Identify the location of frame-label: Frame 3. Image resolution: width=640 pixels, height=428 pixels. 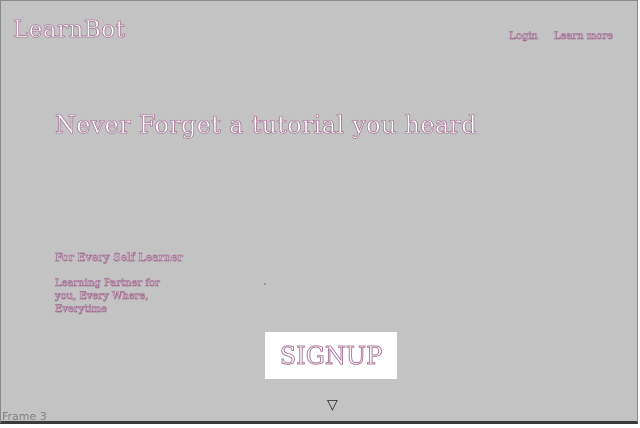
(24, 416).